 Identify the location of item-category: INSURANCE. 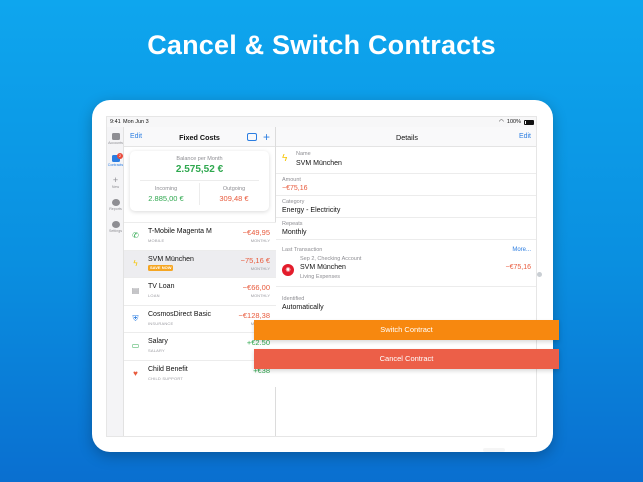
(161, 323).